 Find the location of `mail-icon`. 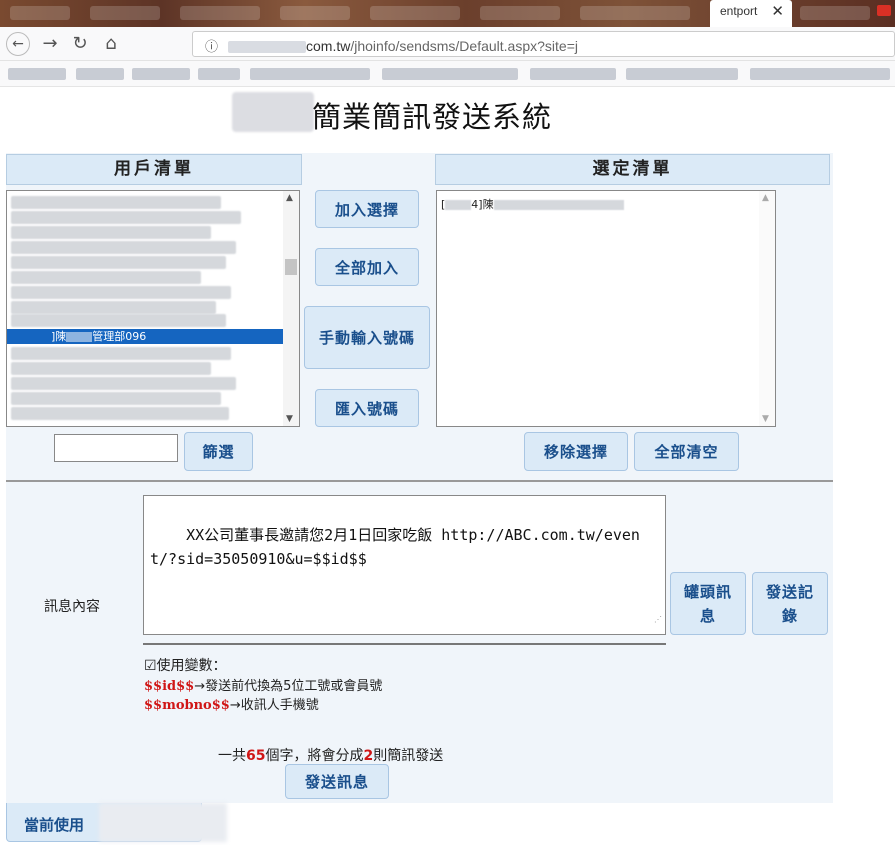

mail-icon is located at coordinates (884, 10).